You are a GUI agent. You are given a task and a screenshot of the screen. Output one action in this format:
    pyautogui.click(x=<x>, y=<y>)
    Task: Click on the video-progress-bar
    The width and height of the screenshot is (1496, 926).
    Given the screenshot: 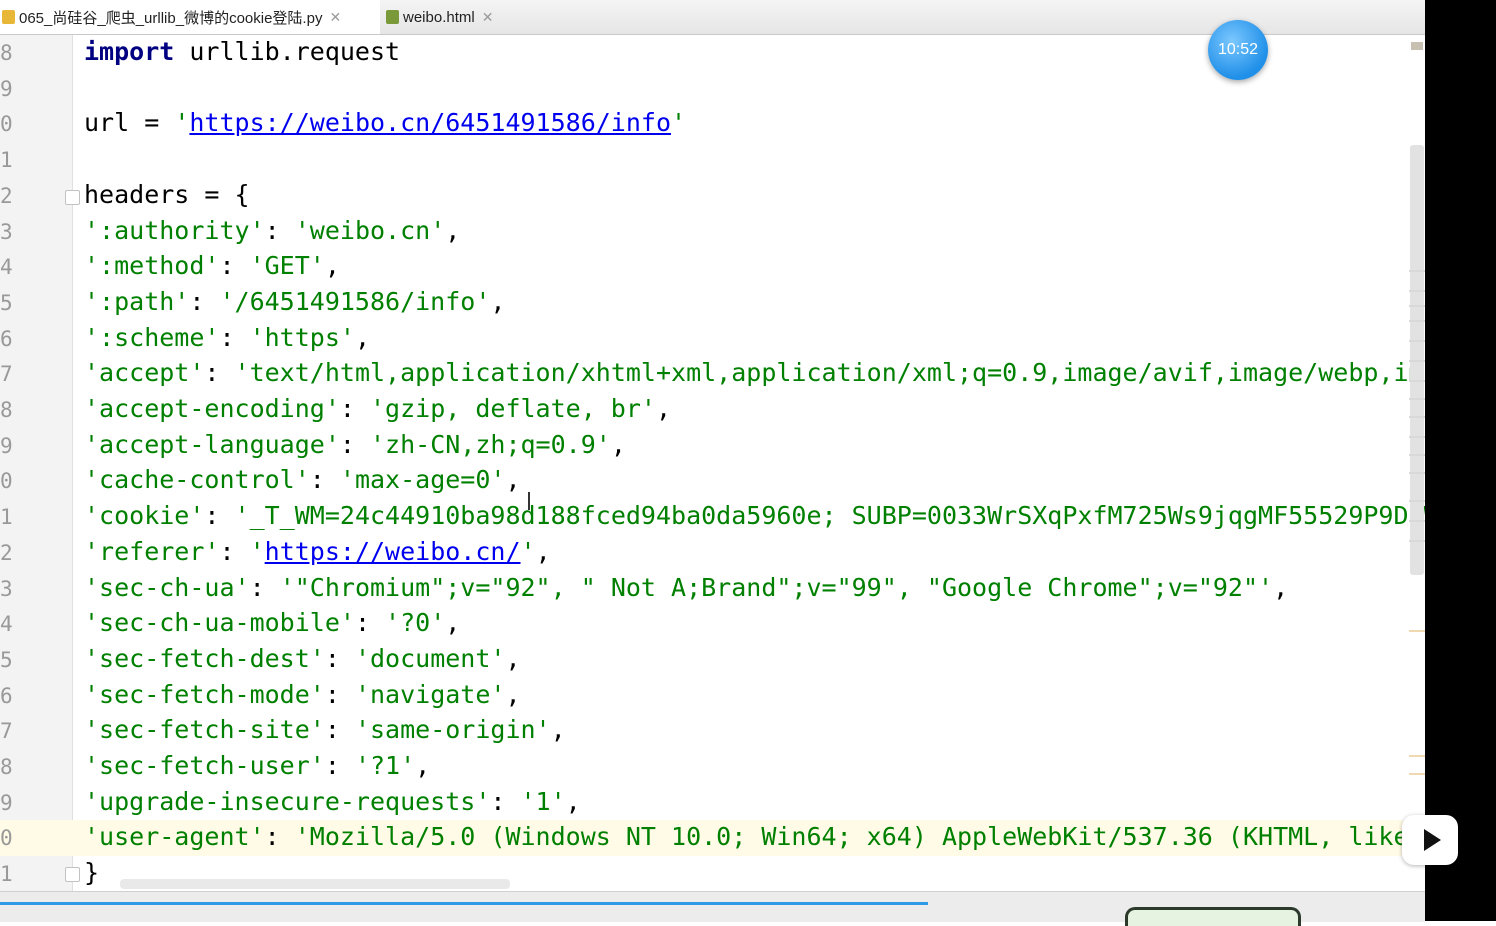 What is the action you would take?
    pyautogui.click(x=464, y=903)
    